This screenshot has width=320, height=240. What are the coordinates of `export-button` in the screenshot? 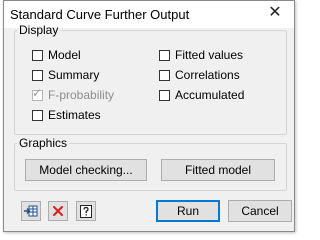 It's located at (31, 211).